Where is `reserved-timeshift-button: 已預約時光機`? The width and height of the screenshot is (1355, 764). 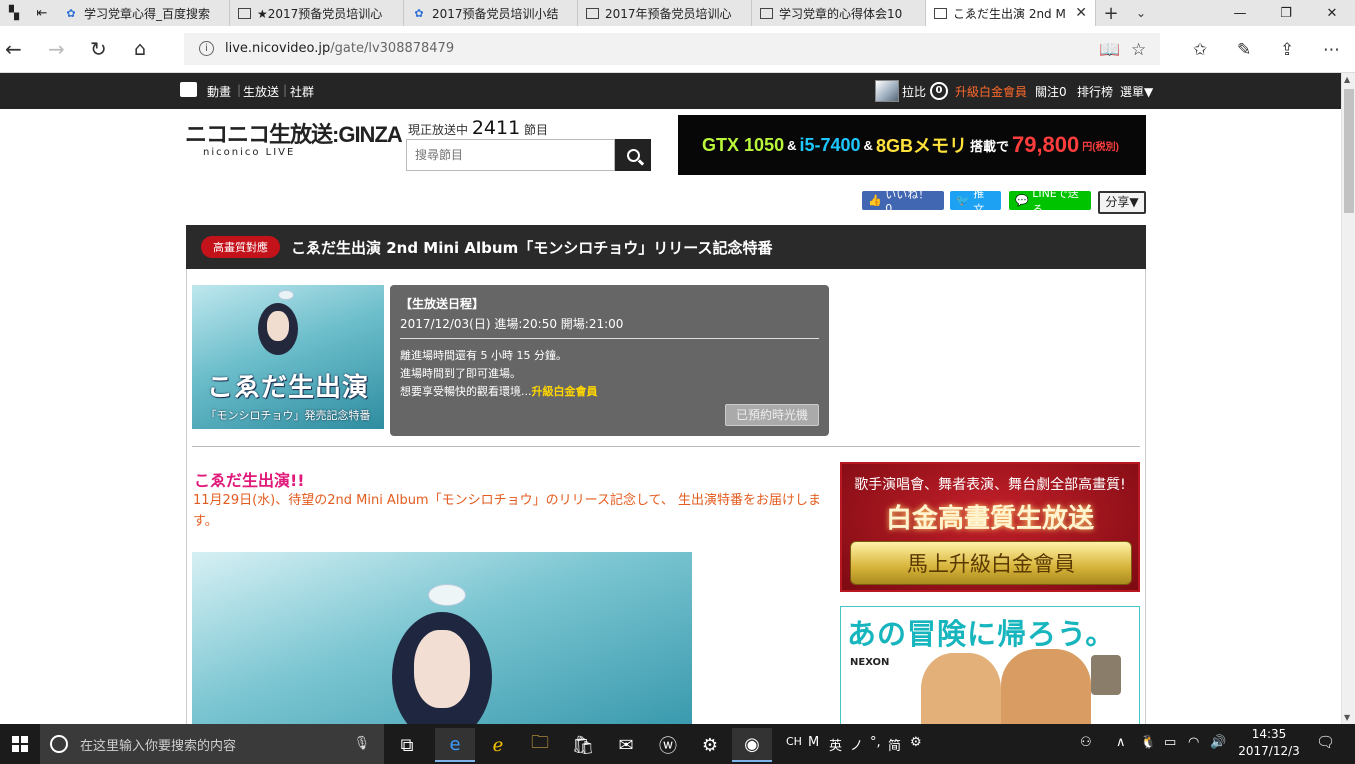
reserved-timeshift-button: 已預約時光機 is located at coordinates (772, 415).